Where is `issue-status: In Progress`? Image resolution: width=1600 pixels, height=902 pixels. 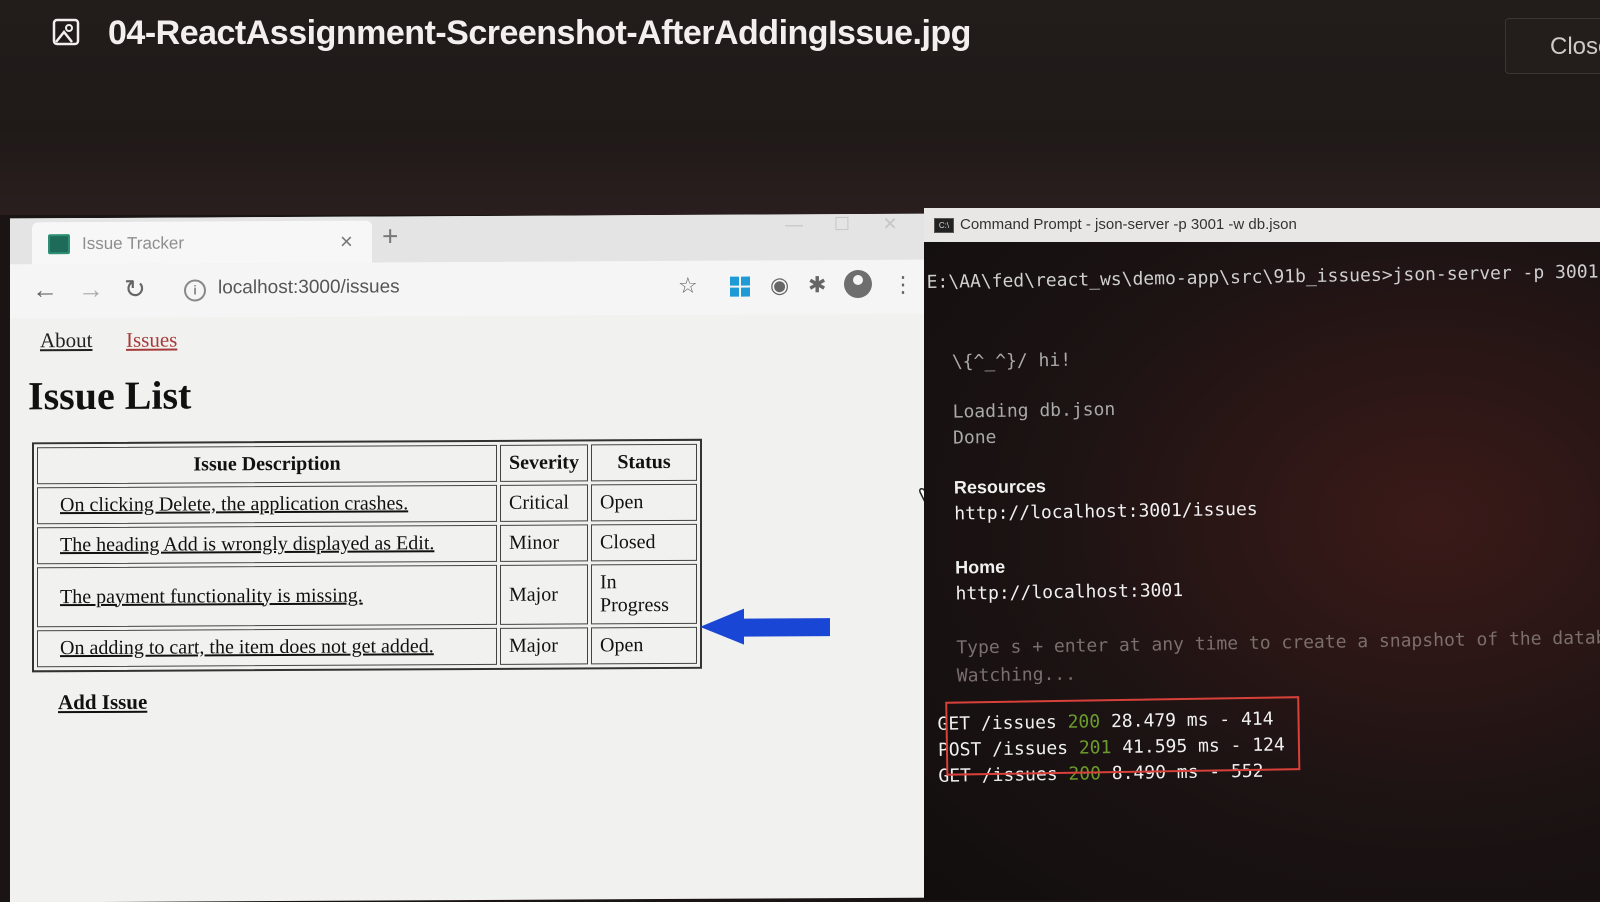 issue-status: In Progress is located at coordinates (644, 594).